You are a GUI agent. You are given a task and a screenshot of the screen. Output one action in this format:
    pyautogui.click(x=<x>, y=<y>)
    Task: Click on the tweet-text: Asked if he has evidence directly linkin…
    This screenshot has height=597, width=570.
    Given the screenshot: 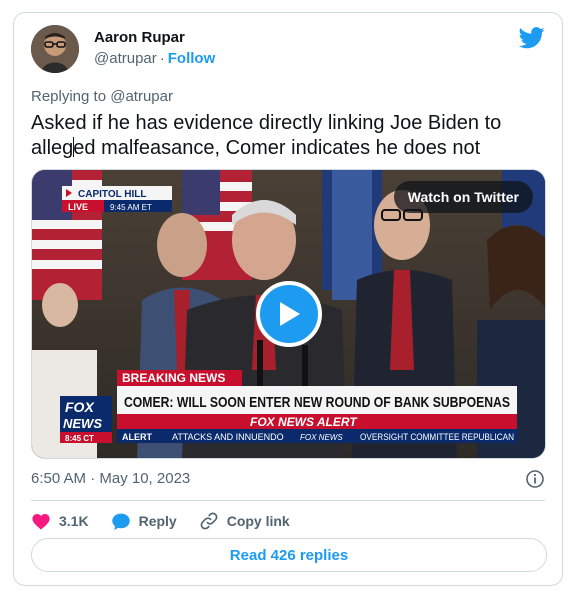 What is the action you would take?
    pyautogui.click(x=286, y=136)
    